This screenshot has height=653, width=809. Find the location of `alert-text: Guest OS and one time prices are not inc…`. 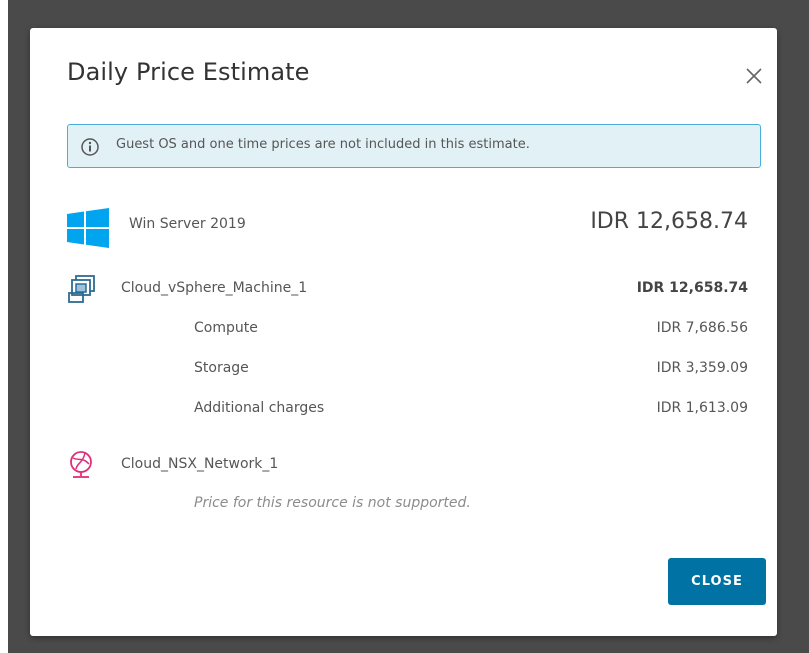

alert-text: Guest OS and one time prices are not inc… is located at coordinates (323, 144).